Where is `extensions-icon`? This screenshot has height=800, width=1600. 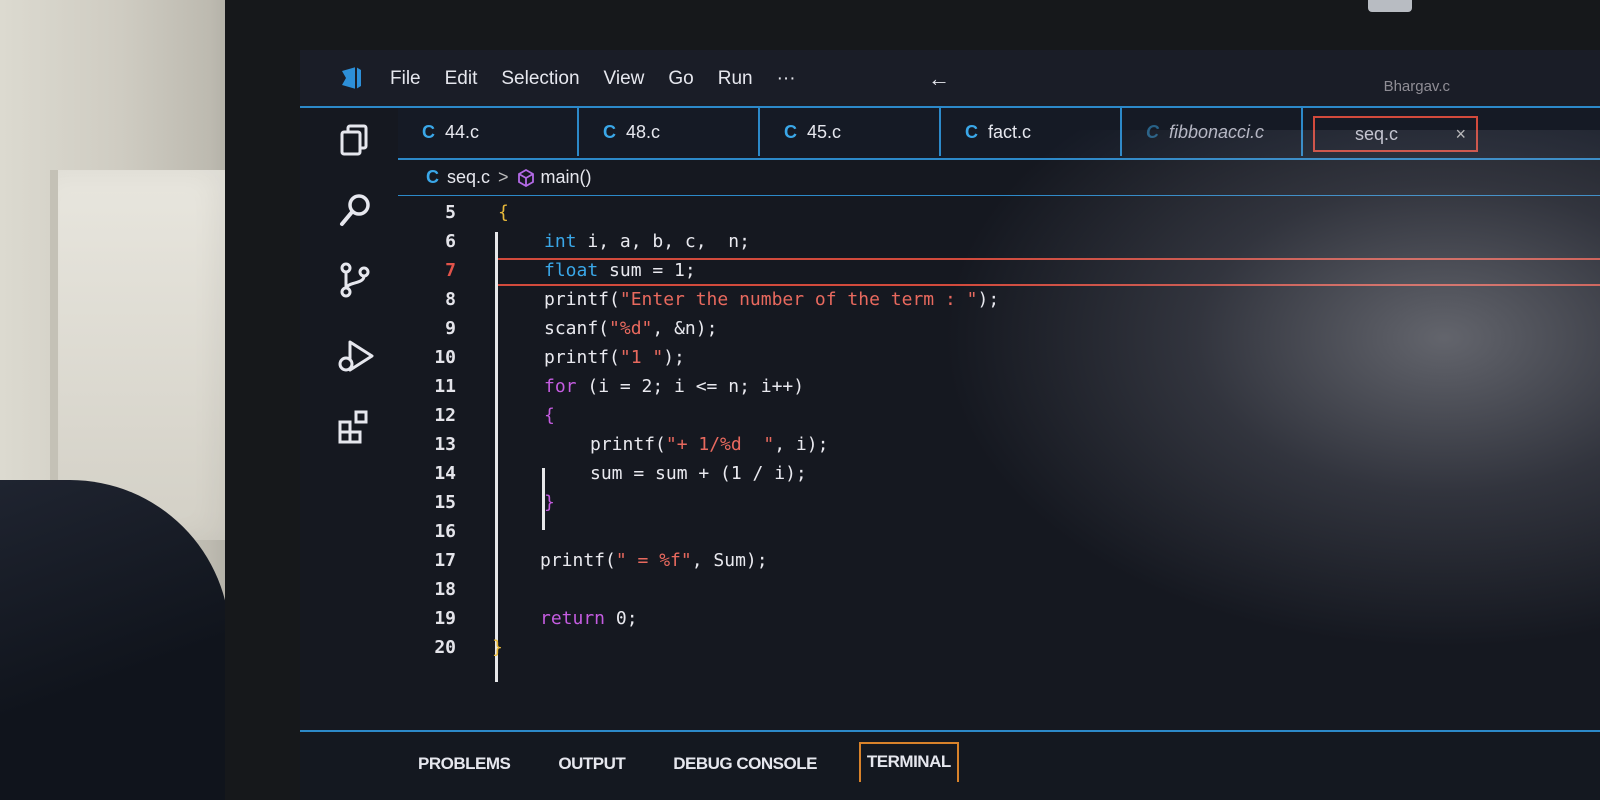
extensions-icon is located at coordinates (356, 428).